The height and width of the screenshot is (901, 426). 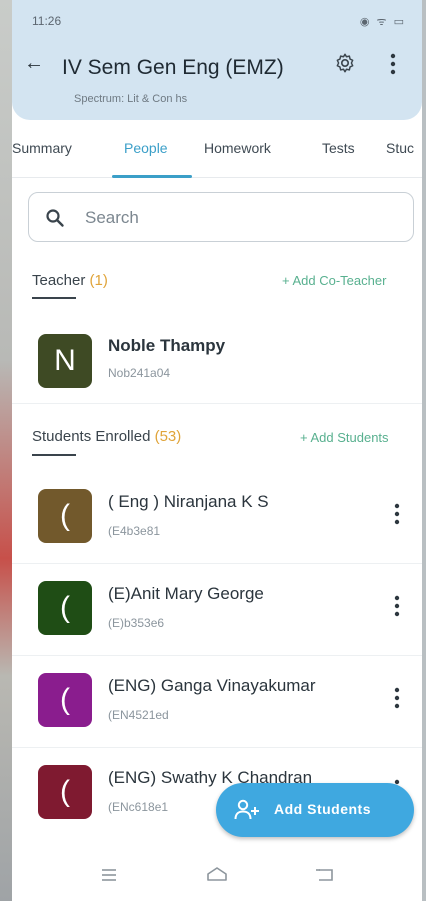 What do you see at coordinates (112, 217) in the screenshot?
I see `search-placeholder: Search` at bounding box center [112, 217].